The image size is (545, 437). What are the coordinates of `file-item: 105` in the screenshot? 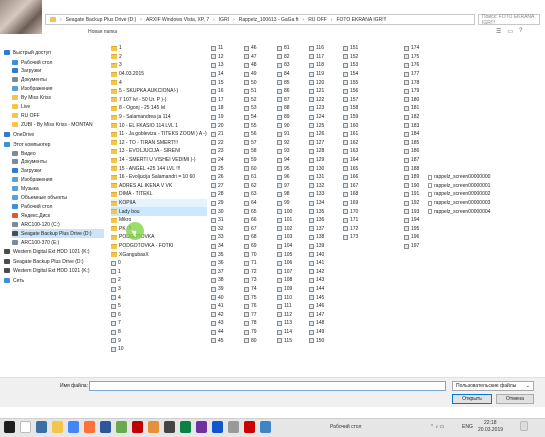 It's located at (289, 254).